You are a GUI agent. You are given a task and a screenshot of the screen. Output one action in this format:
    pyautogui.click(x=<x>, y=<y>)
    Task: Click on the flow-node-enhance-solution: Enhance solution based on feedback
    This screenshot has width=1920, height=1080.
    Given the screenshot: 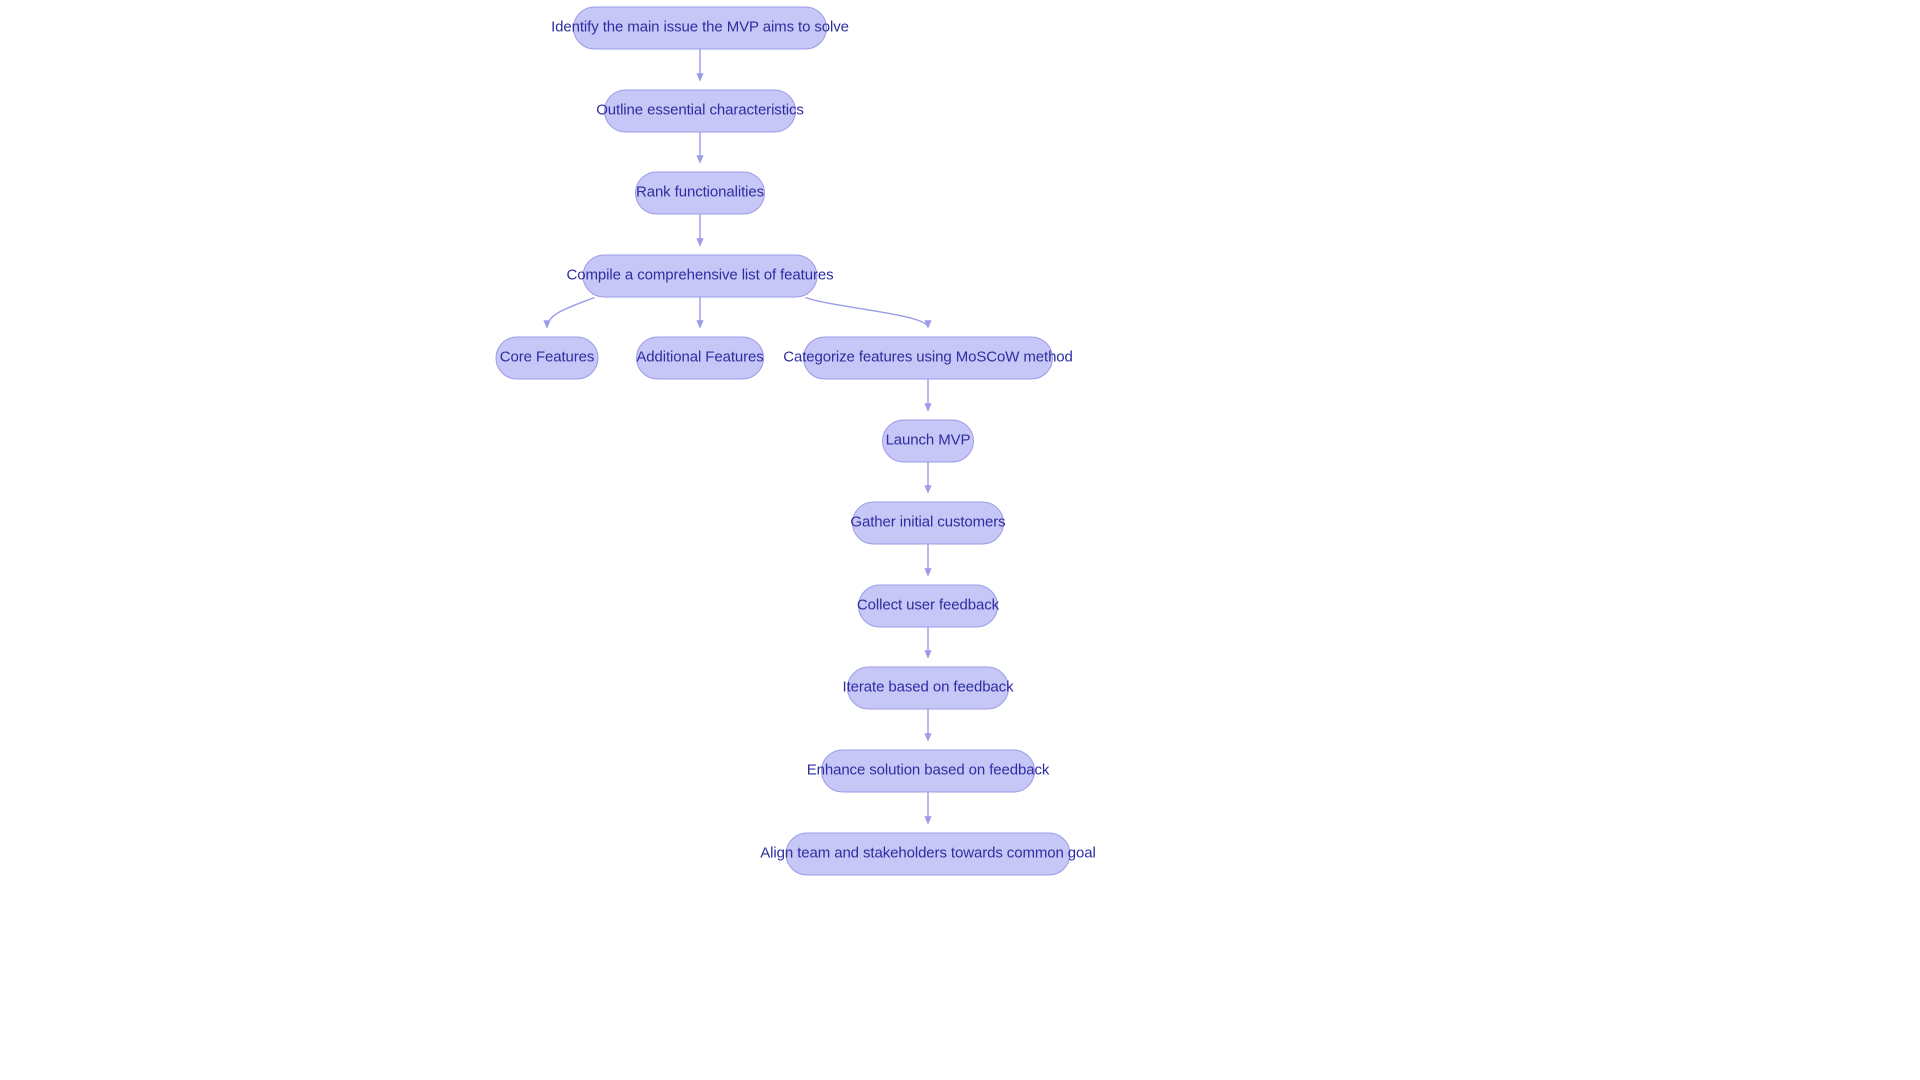 What is the action you would take?
    pyautogui.click(x=928, y=771)
    